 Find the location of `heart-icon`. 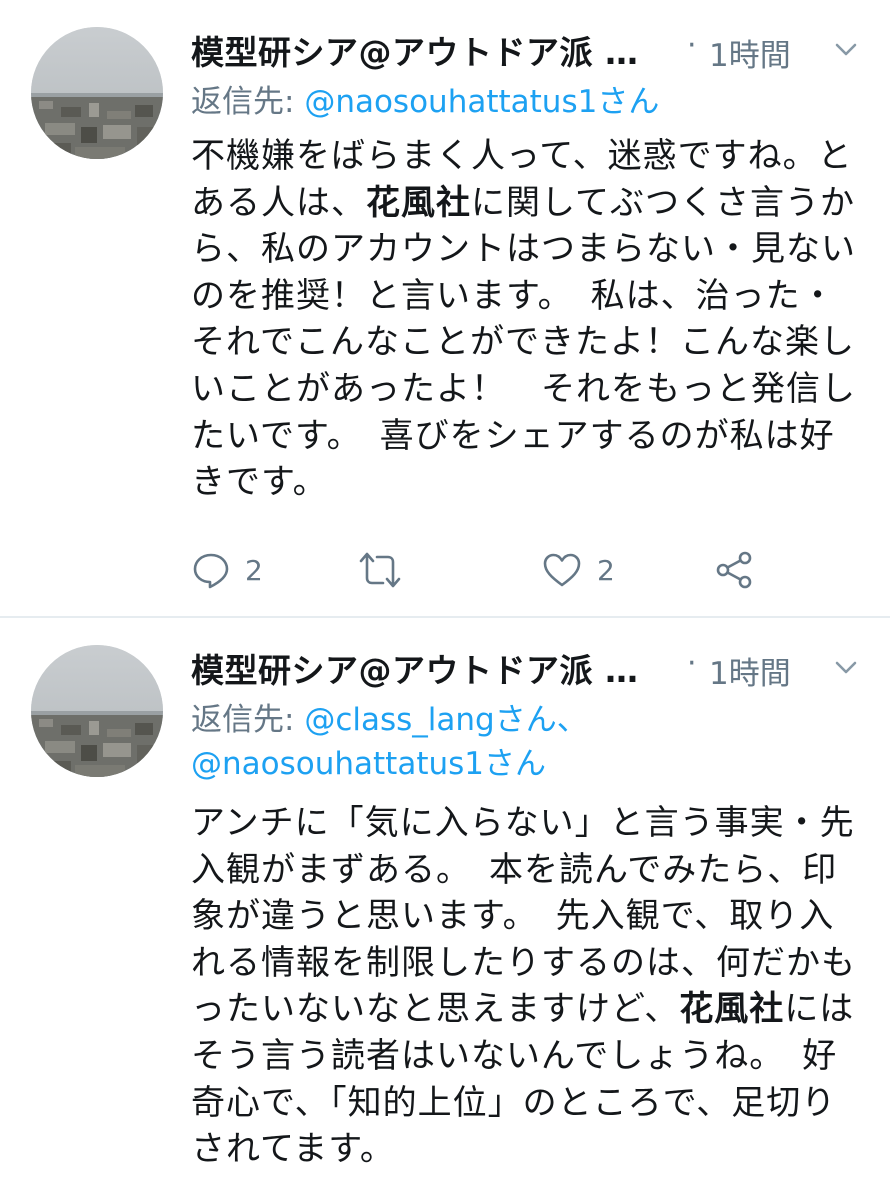

heart-icon is located at coordinates (562, 570).